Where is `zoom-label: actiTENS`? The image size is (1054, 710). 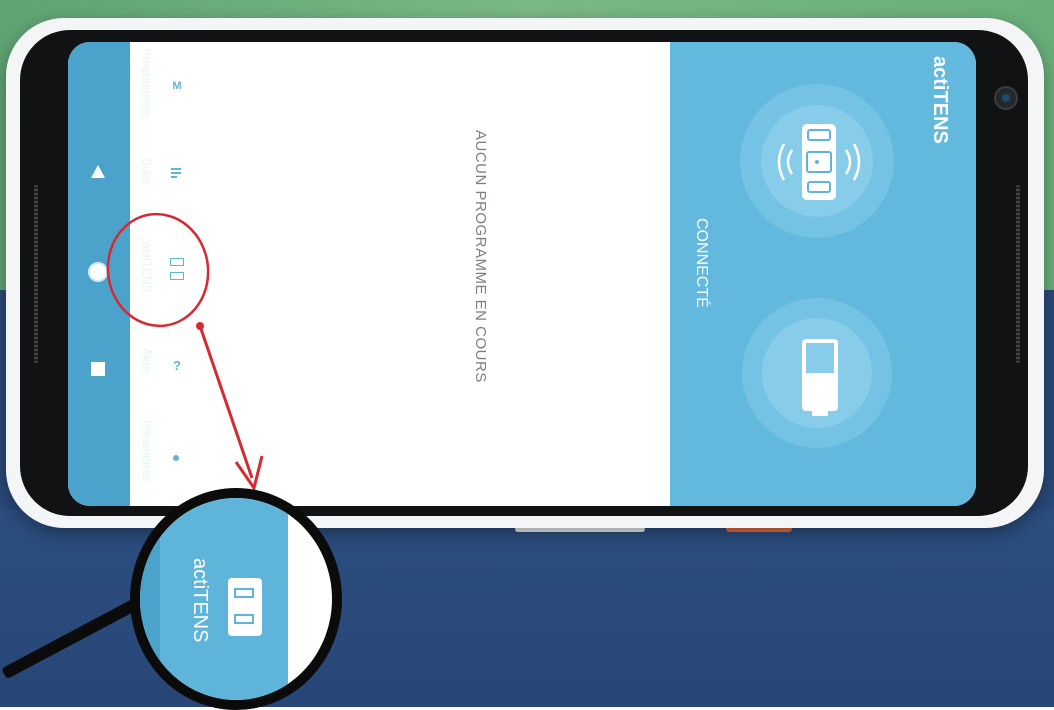
zoom-label: actiTENS is located at coordinates (200, 600).